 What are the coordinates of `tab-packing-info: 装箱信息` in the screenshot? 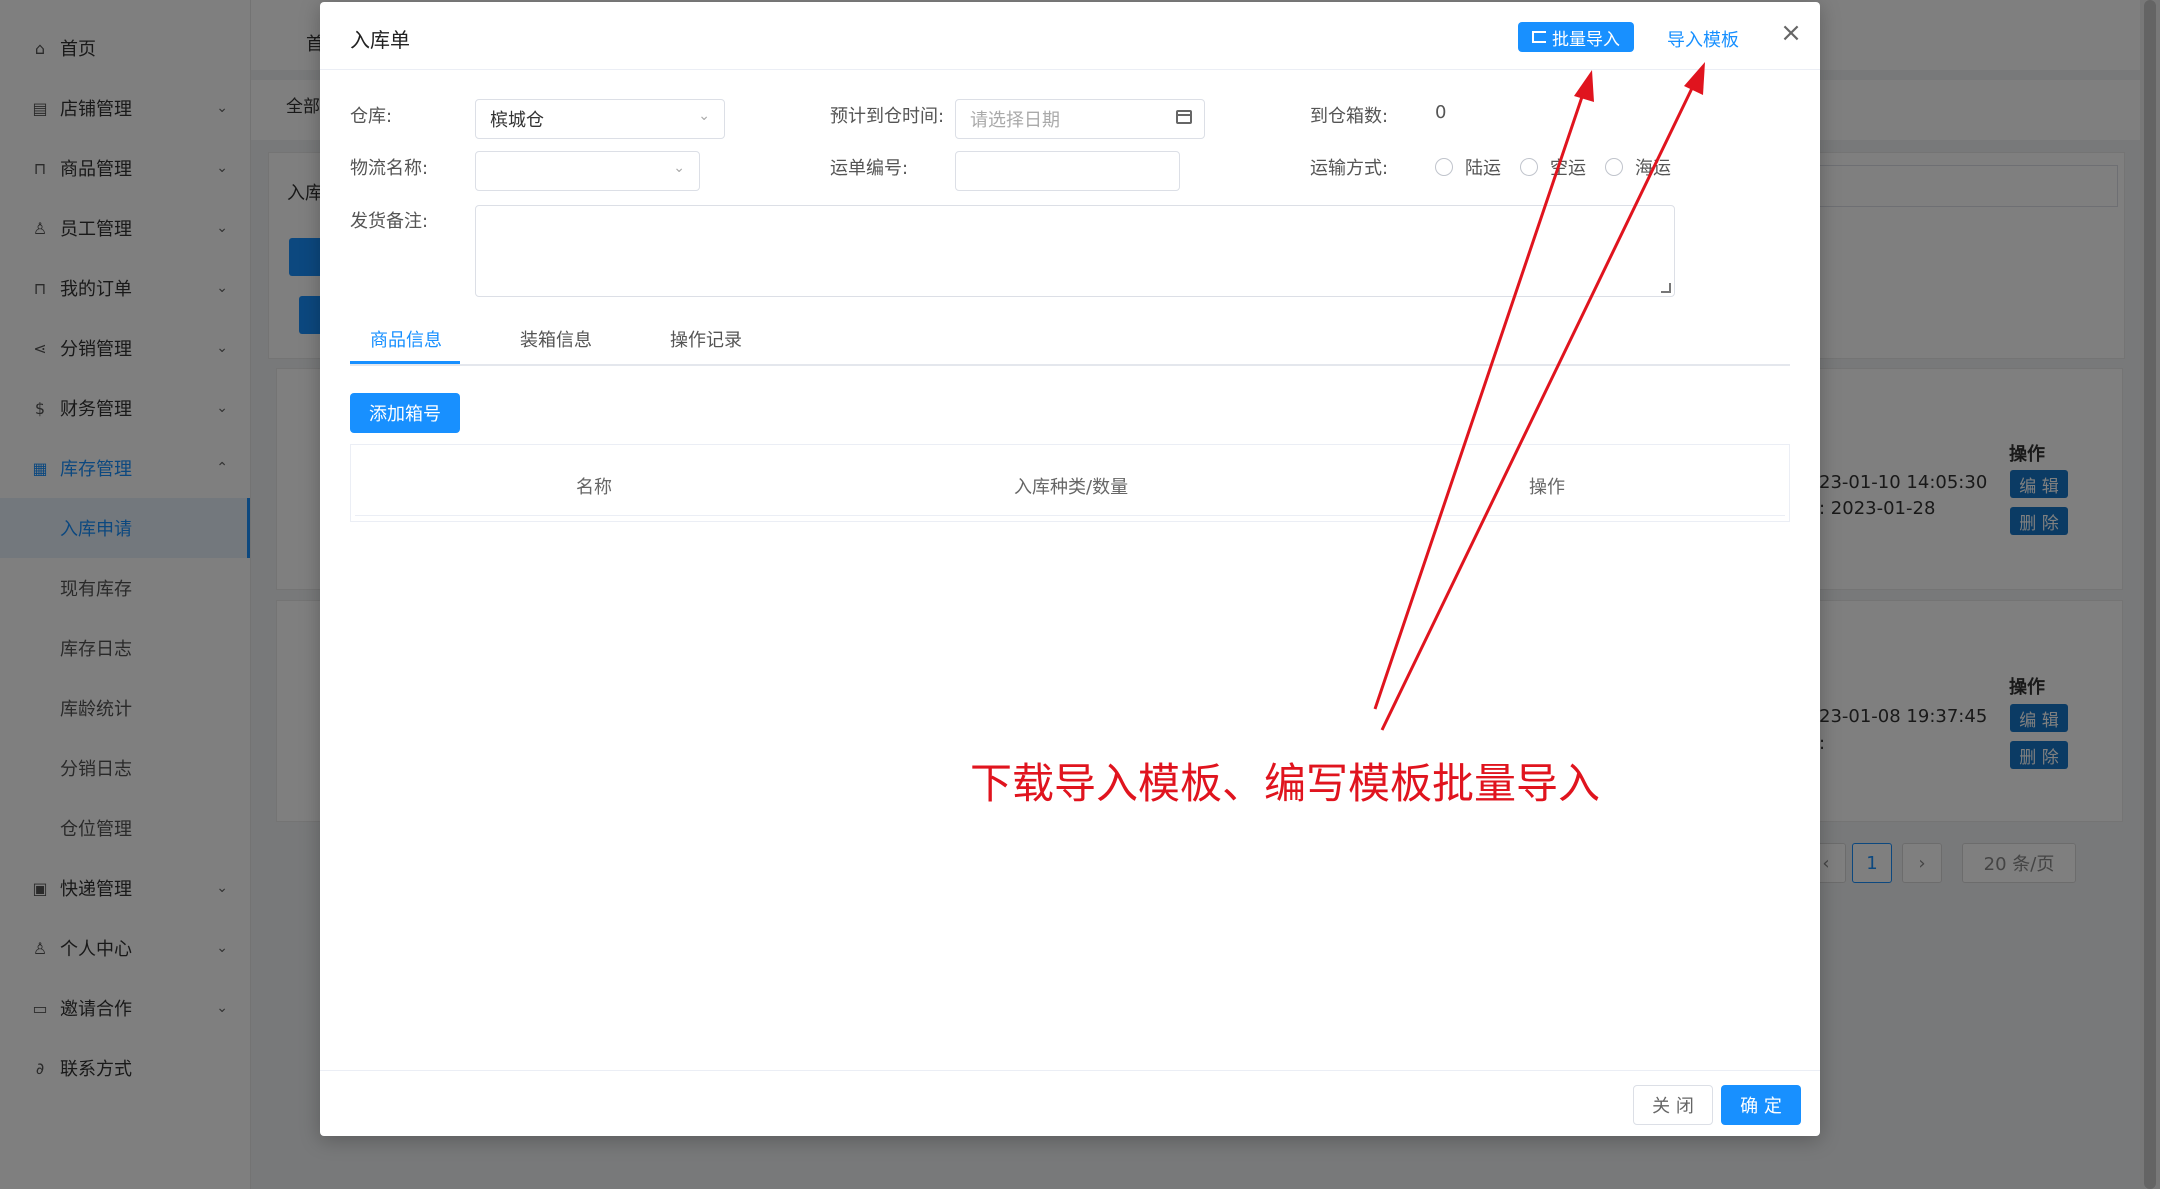 It's located at (556, 339).